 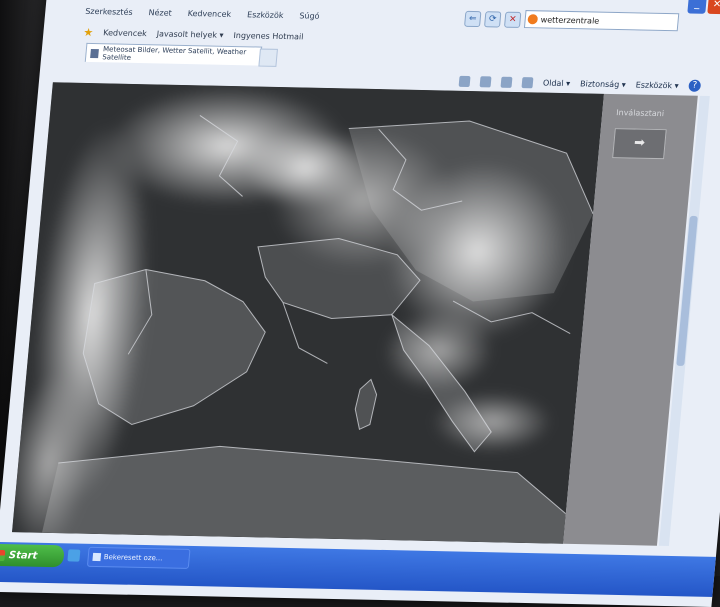 What do you see at coordinates (190, 34) in the screenshot?
I see `favorites-link-suggested: Javasolt helyek ▾` at bounding box center [190, 34].